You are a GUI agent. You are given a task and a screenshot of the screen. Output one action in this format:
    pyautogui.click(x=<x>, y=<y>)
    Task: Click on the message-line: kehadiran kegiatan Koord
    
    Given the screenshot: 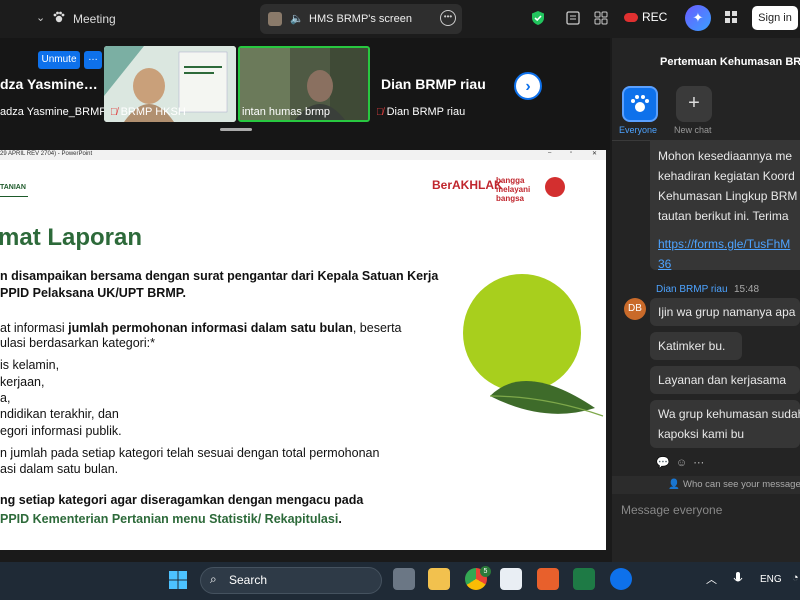 What is the action you would take?
    pyautogui.click(x=726, y=176)
    